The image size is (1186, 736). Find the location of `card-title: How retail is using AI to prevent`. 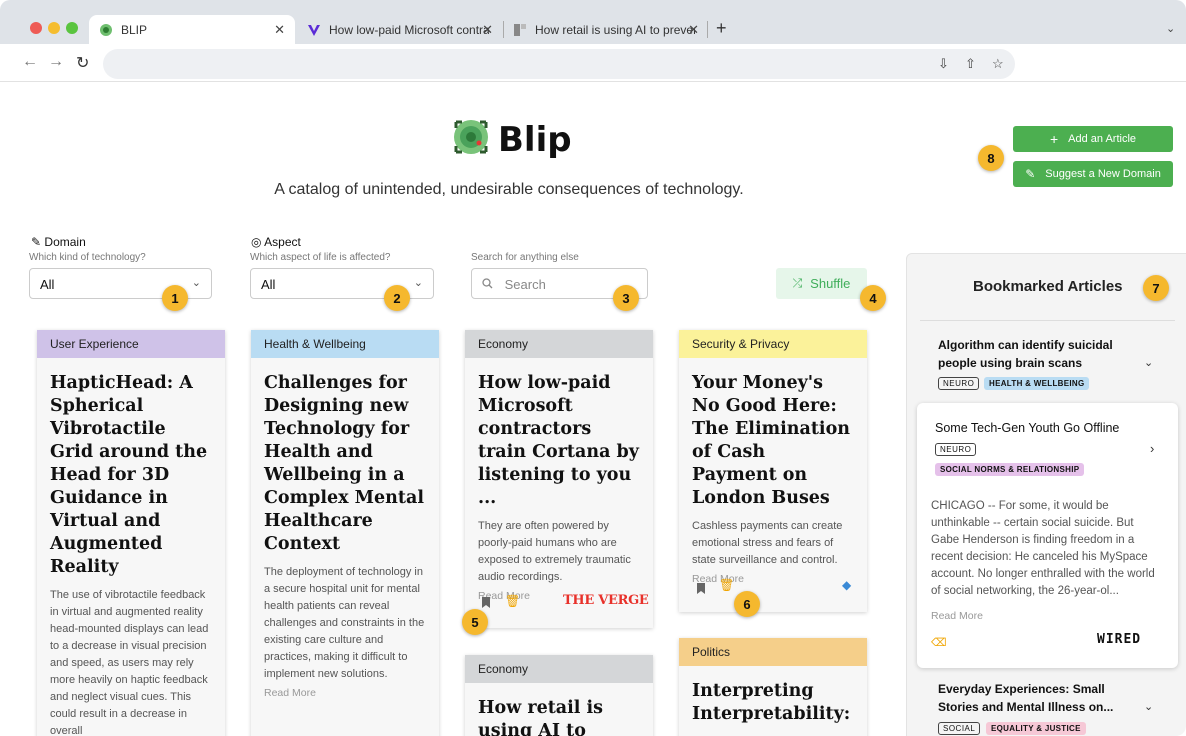

card-title: How retail is using AI to prevent is located at coordinates (559, 709).